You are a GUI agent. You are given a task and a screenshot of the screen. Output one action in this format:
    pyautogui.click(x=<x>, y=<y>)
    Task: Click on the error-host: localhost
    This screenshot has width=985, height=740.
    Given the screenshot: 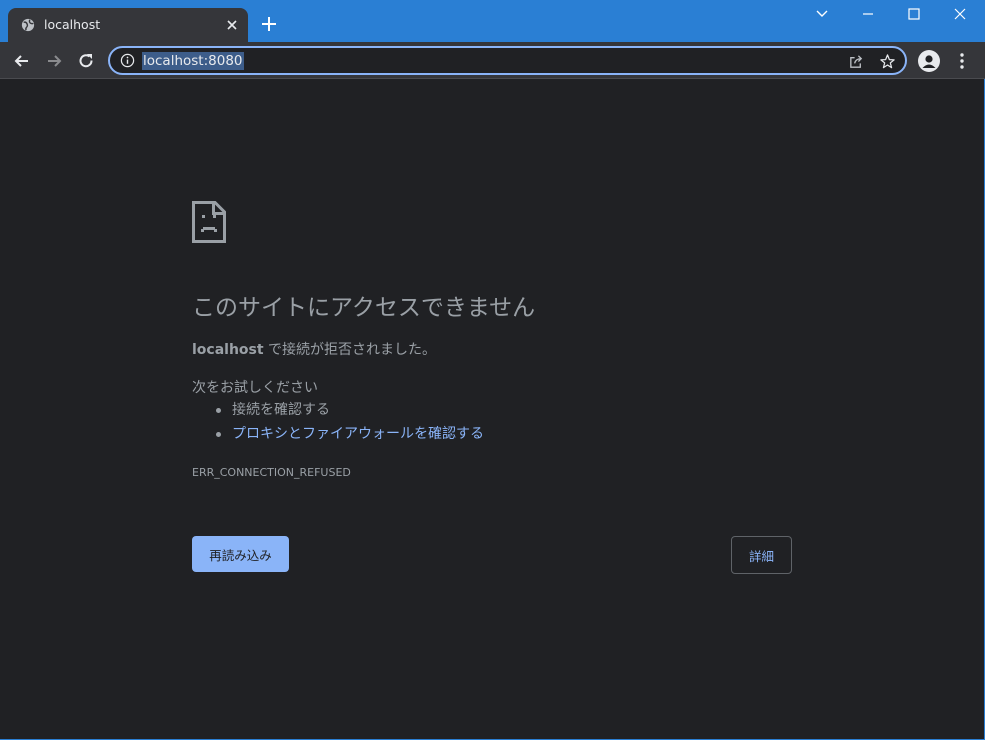 What is the action you would take?
    pyautogui.click(x=228, y=350)
    